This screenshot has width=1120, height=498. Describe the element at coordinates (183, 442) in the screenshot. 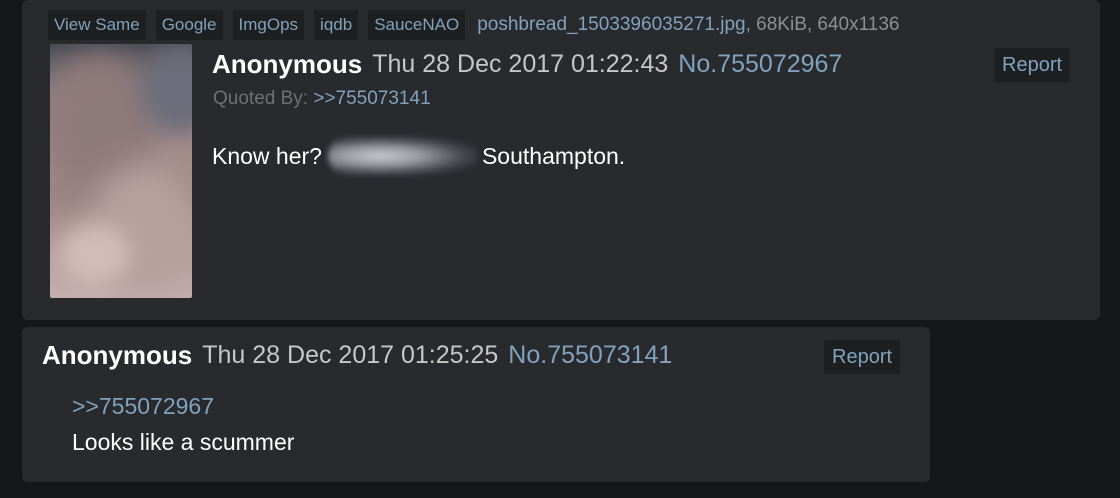

I see `reply-text: Looks like a scummer` at that location.